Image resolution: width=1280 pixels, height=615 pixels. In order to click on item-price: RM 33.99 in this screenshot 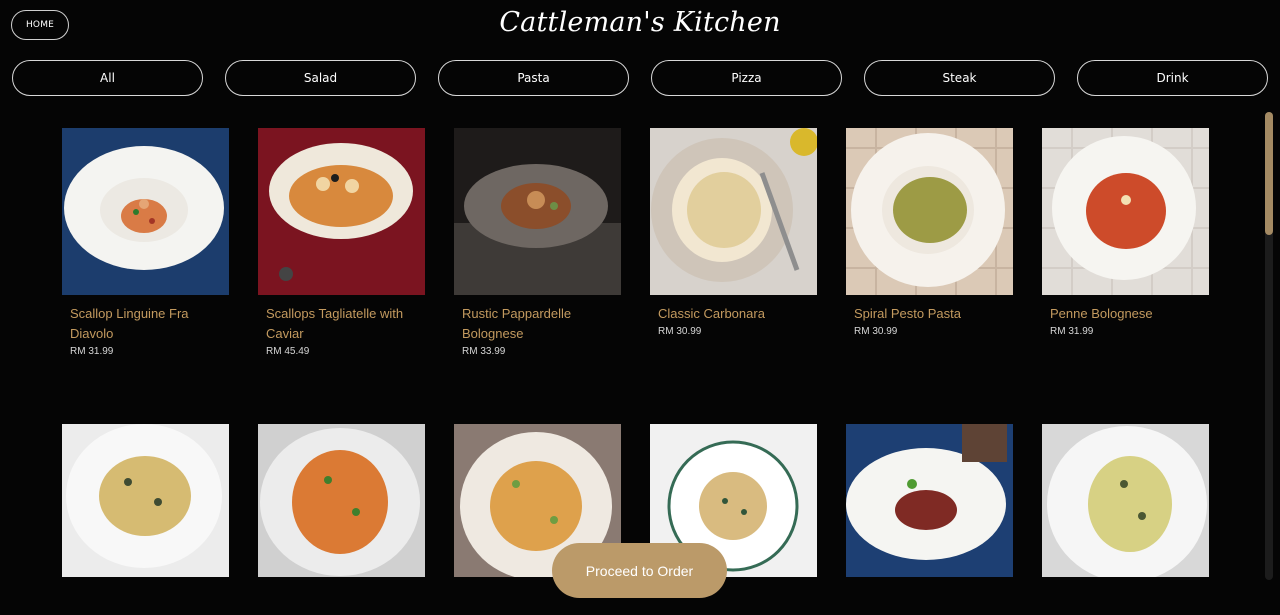, I will do `click(484, 351)`.